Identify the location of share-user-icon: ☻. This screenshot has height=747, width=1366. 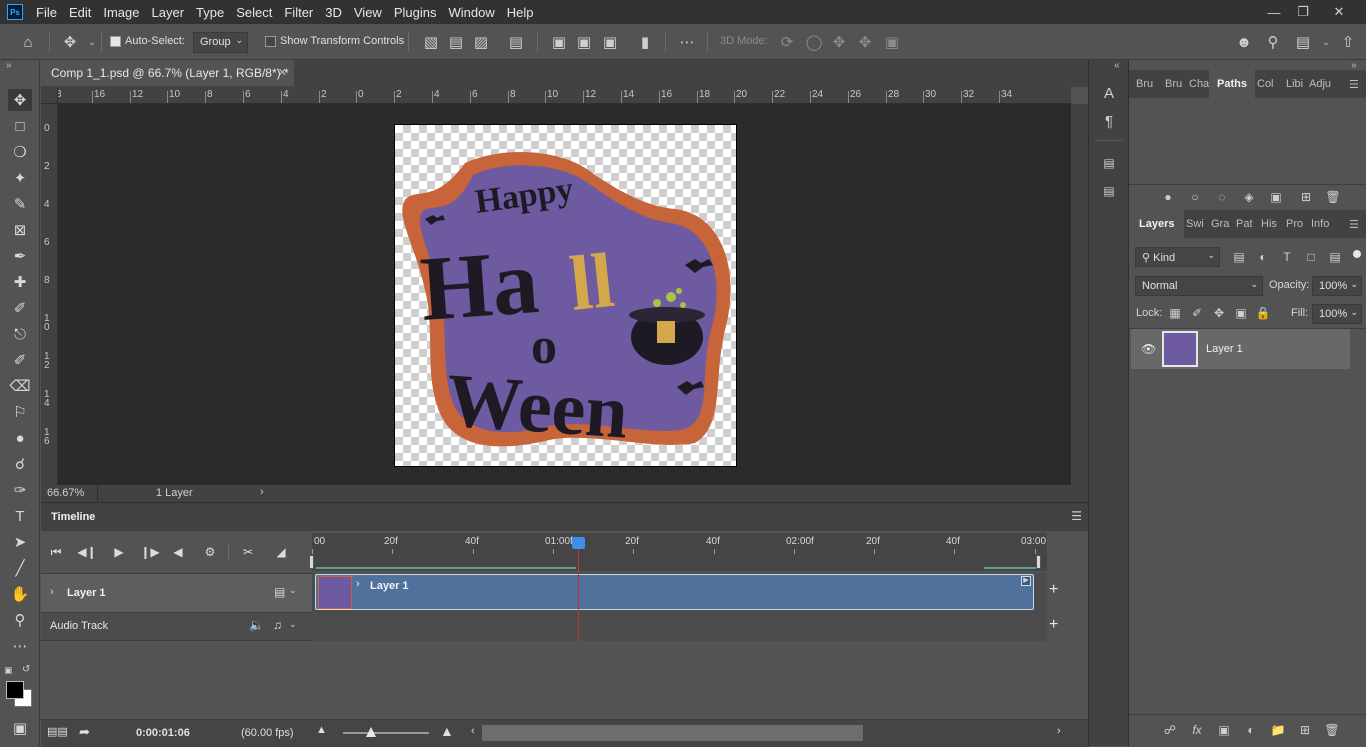
(1244, 42).